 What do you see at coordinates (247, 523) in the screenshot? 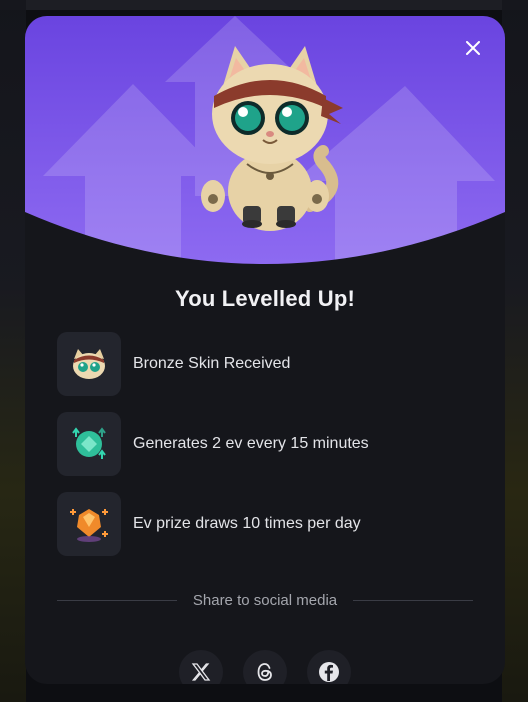
I see `perk-text: Ev prize draws 10 times per day` at bounding box center [247, 523].